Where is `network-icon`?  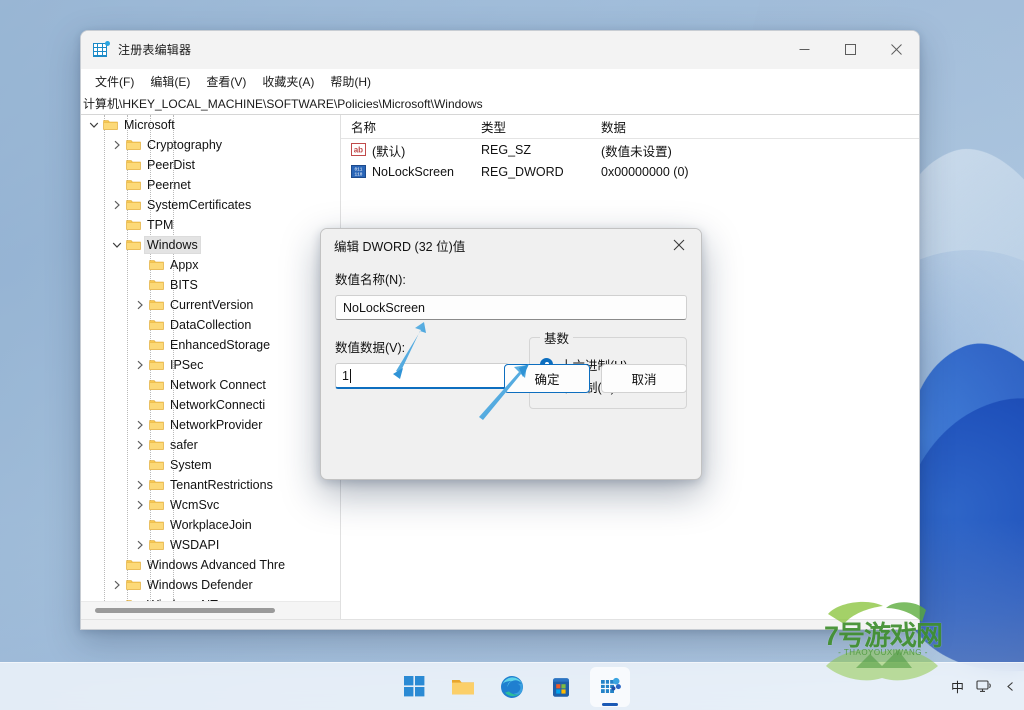
network-icon is located at coordinates (984, 686).